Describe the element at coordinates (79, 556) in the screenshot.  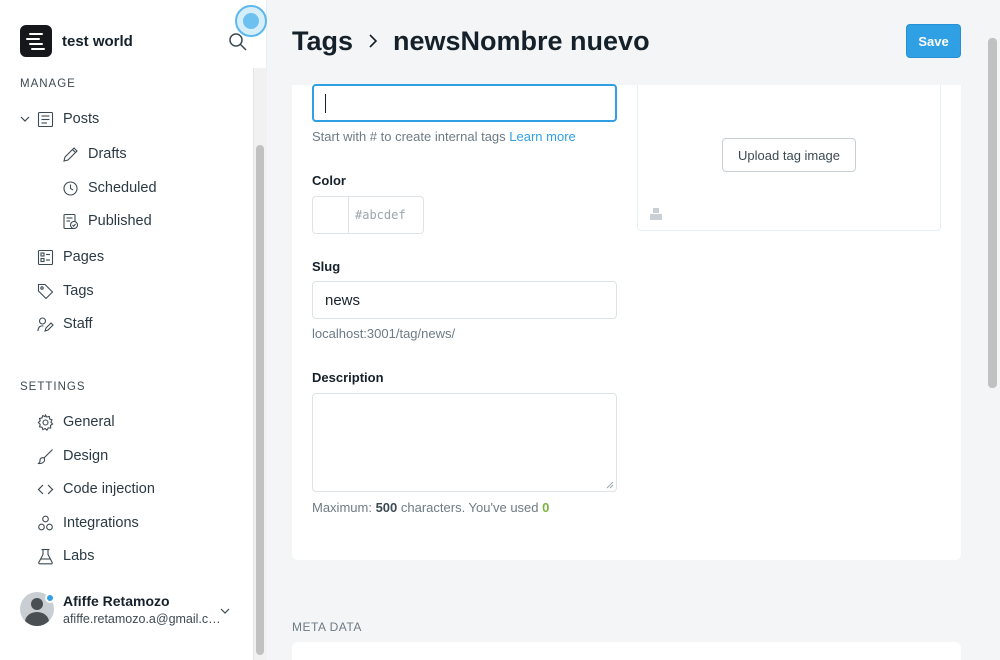
I see `sidebar-item-label: Labs` at that location.